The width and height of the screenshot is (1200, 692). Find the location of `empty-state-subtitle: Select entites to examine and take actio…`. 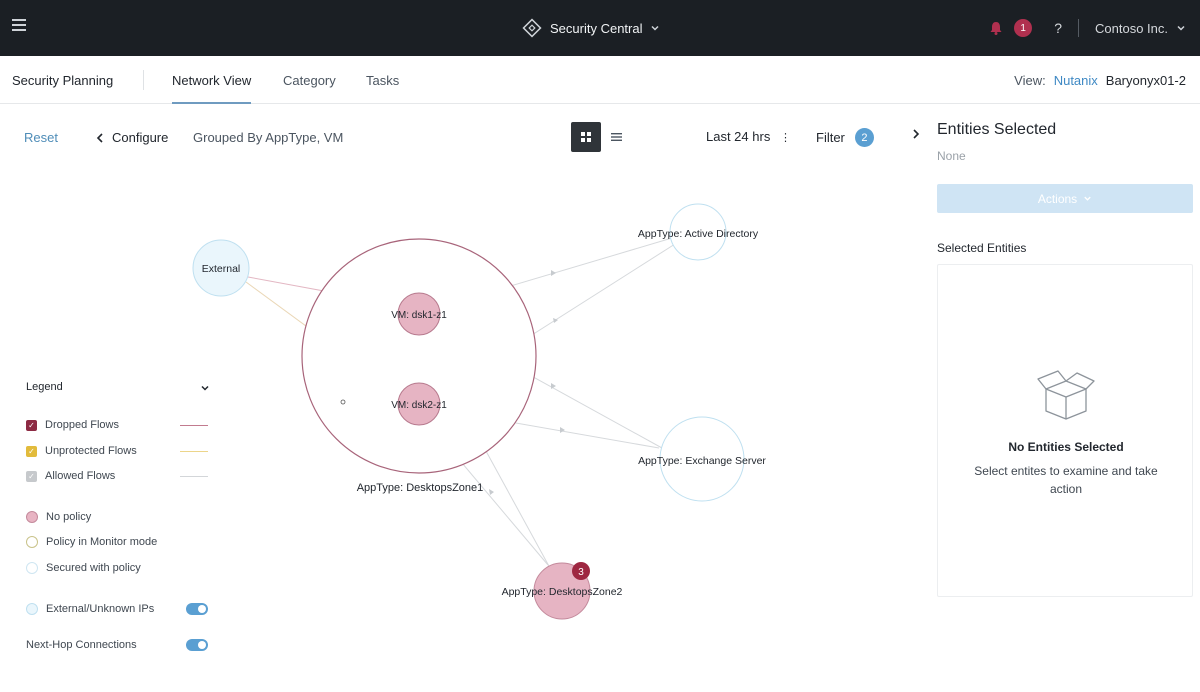

empty-state-subtitle: Select entites to examine and take actio… is located at coordinates (1066, 480).